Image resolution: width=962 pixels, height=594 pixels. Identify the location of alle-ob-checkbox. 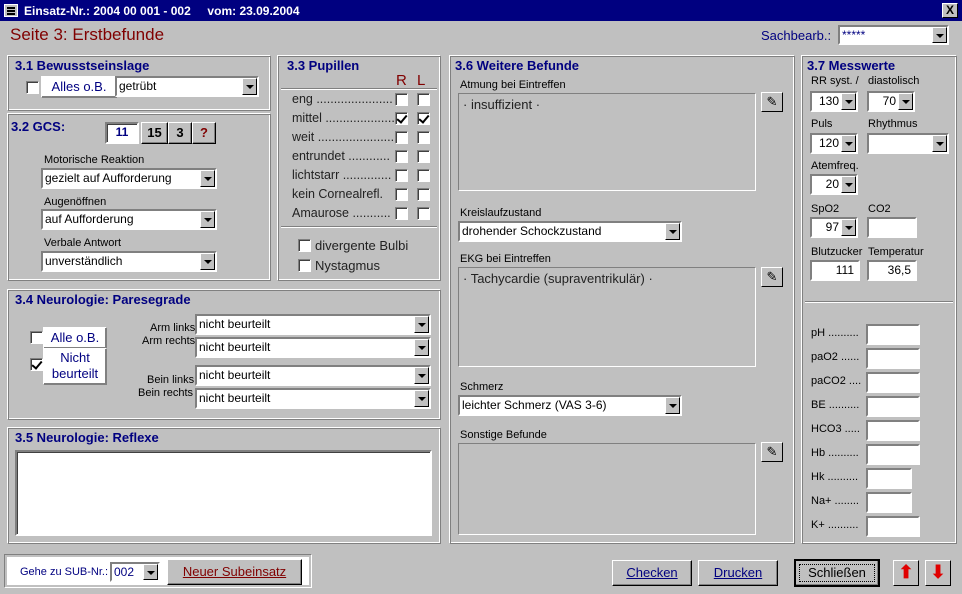
(36, 337).